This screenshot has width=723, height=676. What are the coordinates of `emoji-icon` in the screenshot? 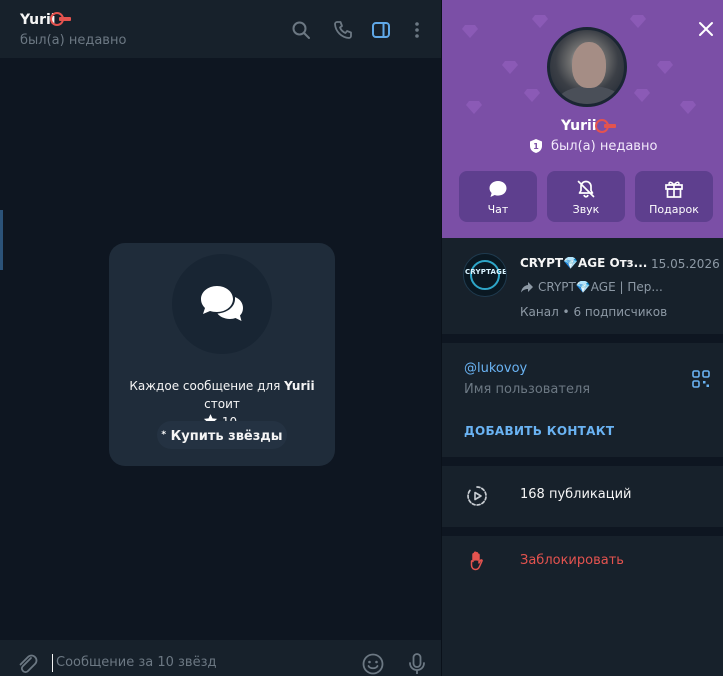 It's located at (373, 664).